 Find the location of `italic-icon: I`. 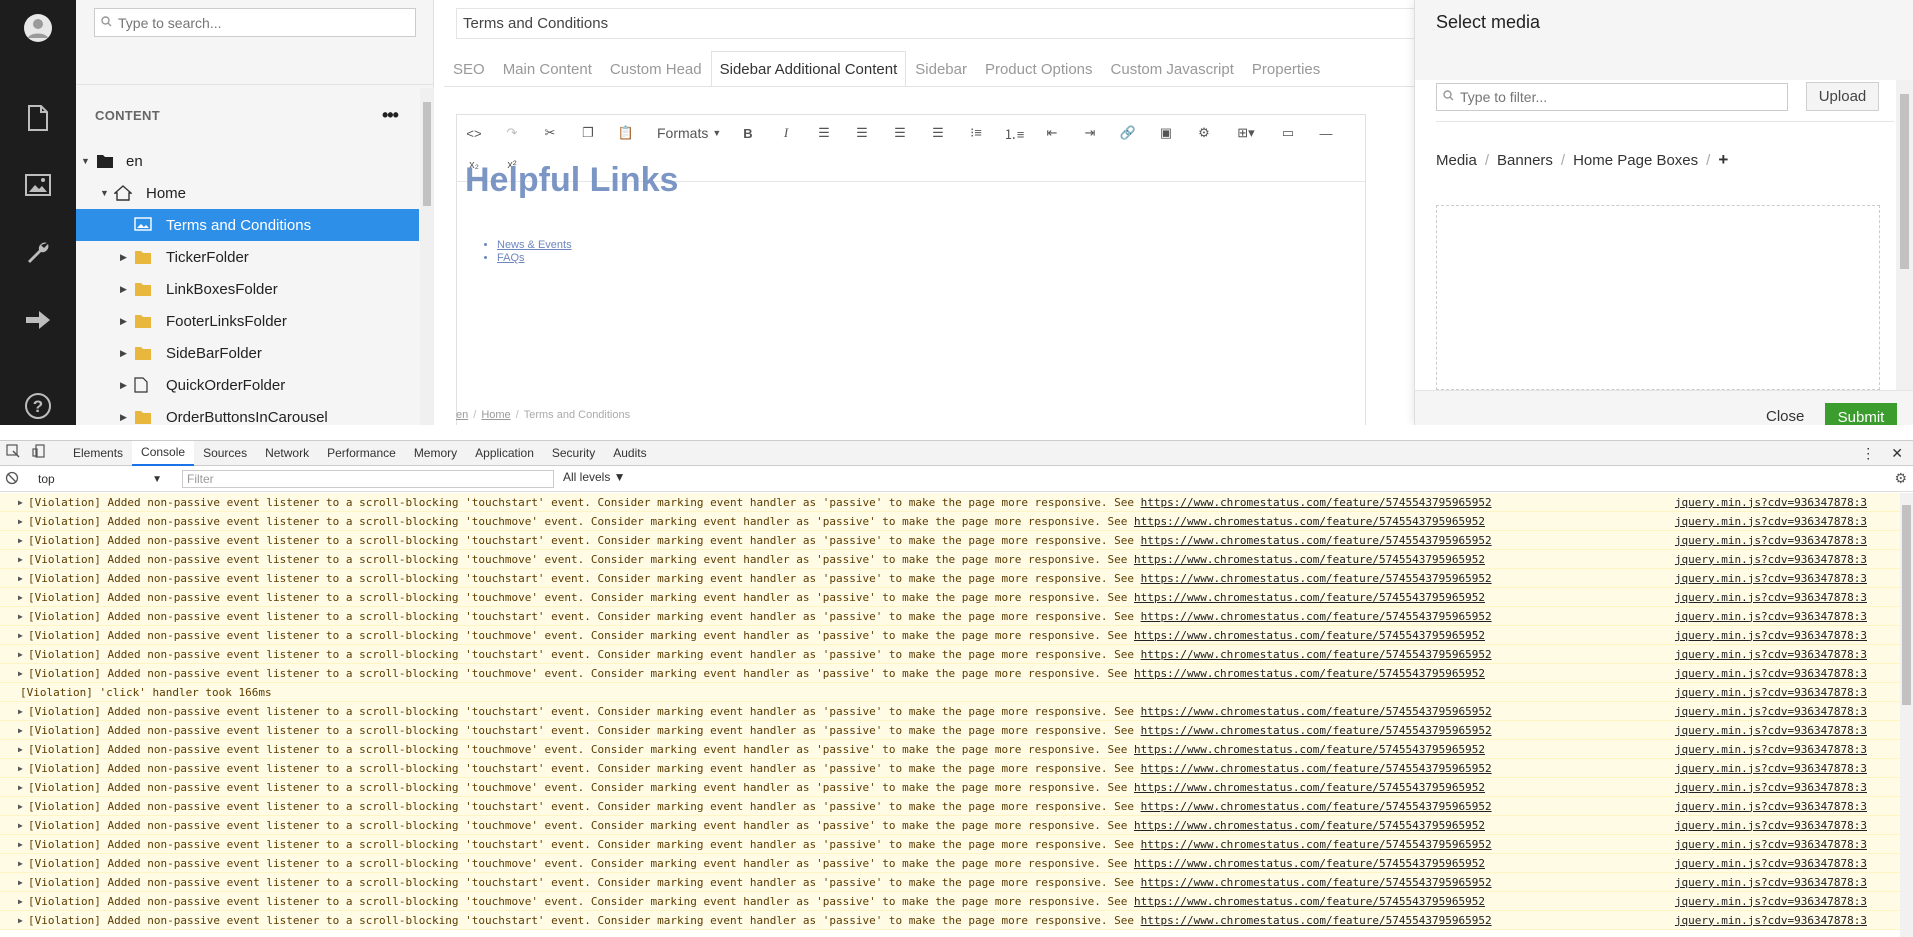

italic-icon: I is located at coordinates (786, 133).